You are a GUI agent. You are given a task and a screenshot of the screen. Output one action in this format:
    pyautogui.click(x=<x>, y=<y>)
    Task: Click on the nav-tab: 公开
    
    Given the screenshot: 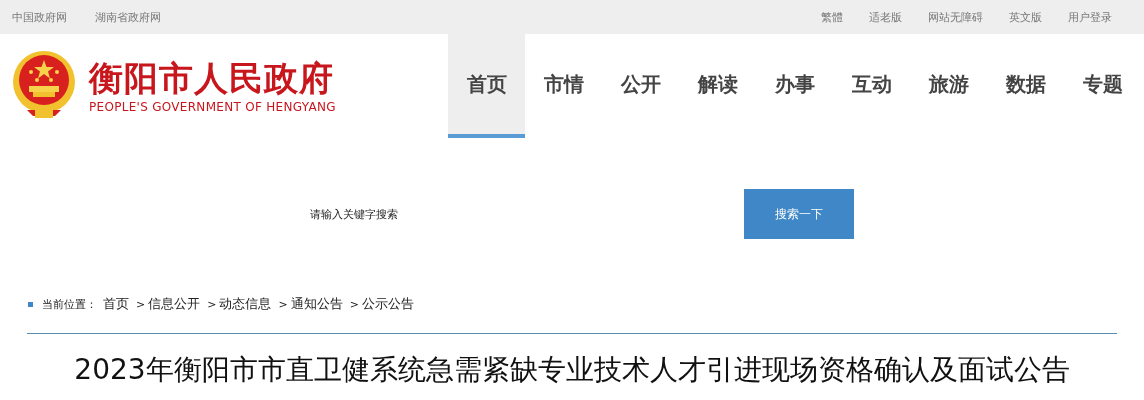 What is the action you would take?
    pyautogui.click(x=640, y=86)
    